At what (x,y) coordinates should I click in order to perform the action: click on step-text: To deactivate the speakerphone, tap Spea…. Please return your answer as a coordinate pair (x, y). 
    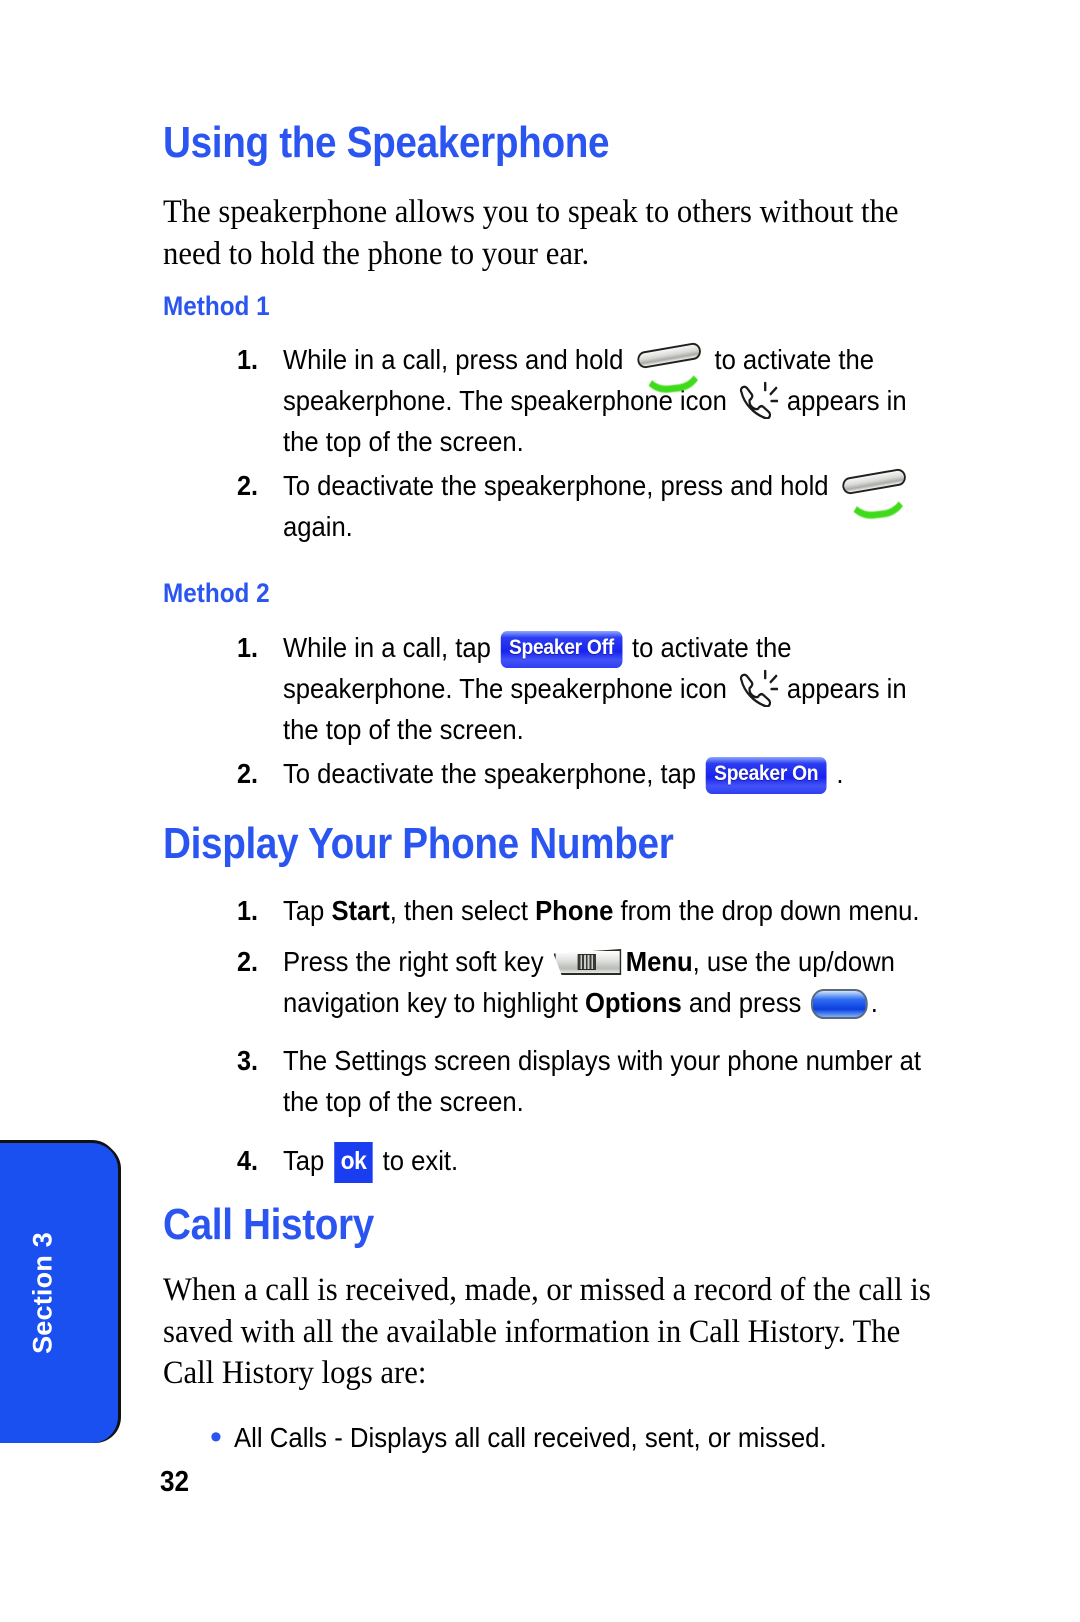
    Looking at the image, I should click on (609, 773).